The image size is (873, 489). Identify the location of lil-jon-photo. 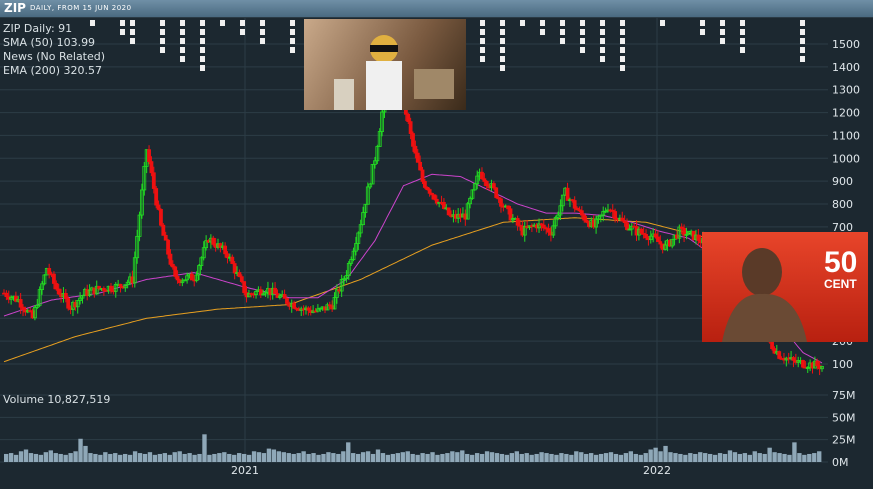
(385, 64).